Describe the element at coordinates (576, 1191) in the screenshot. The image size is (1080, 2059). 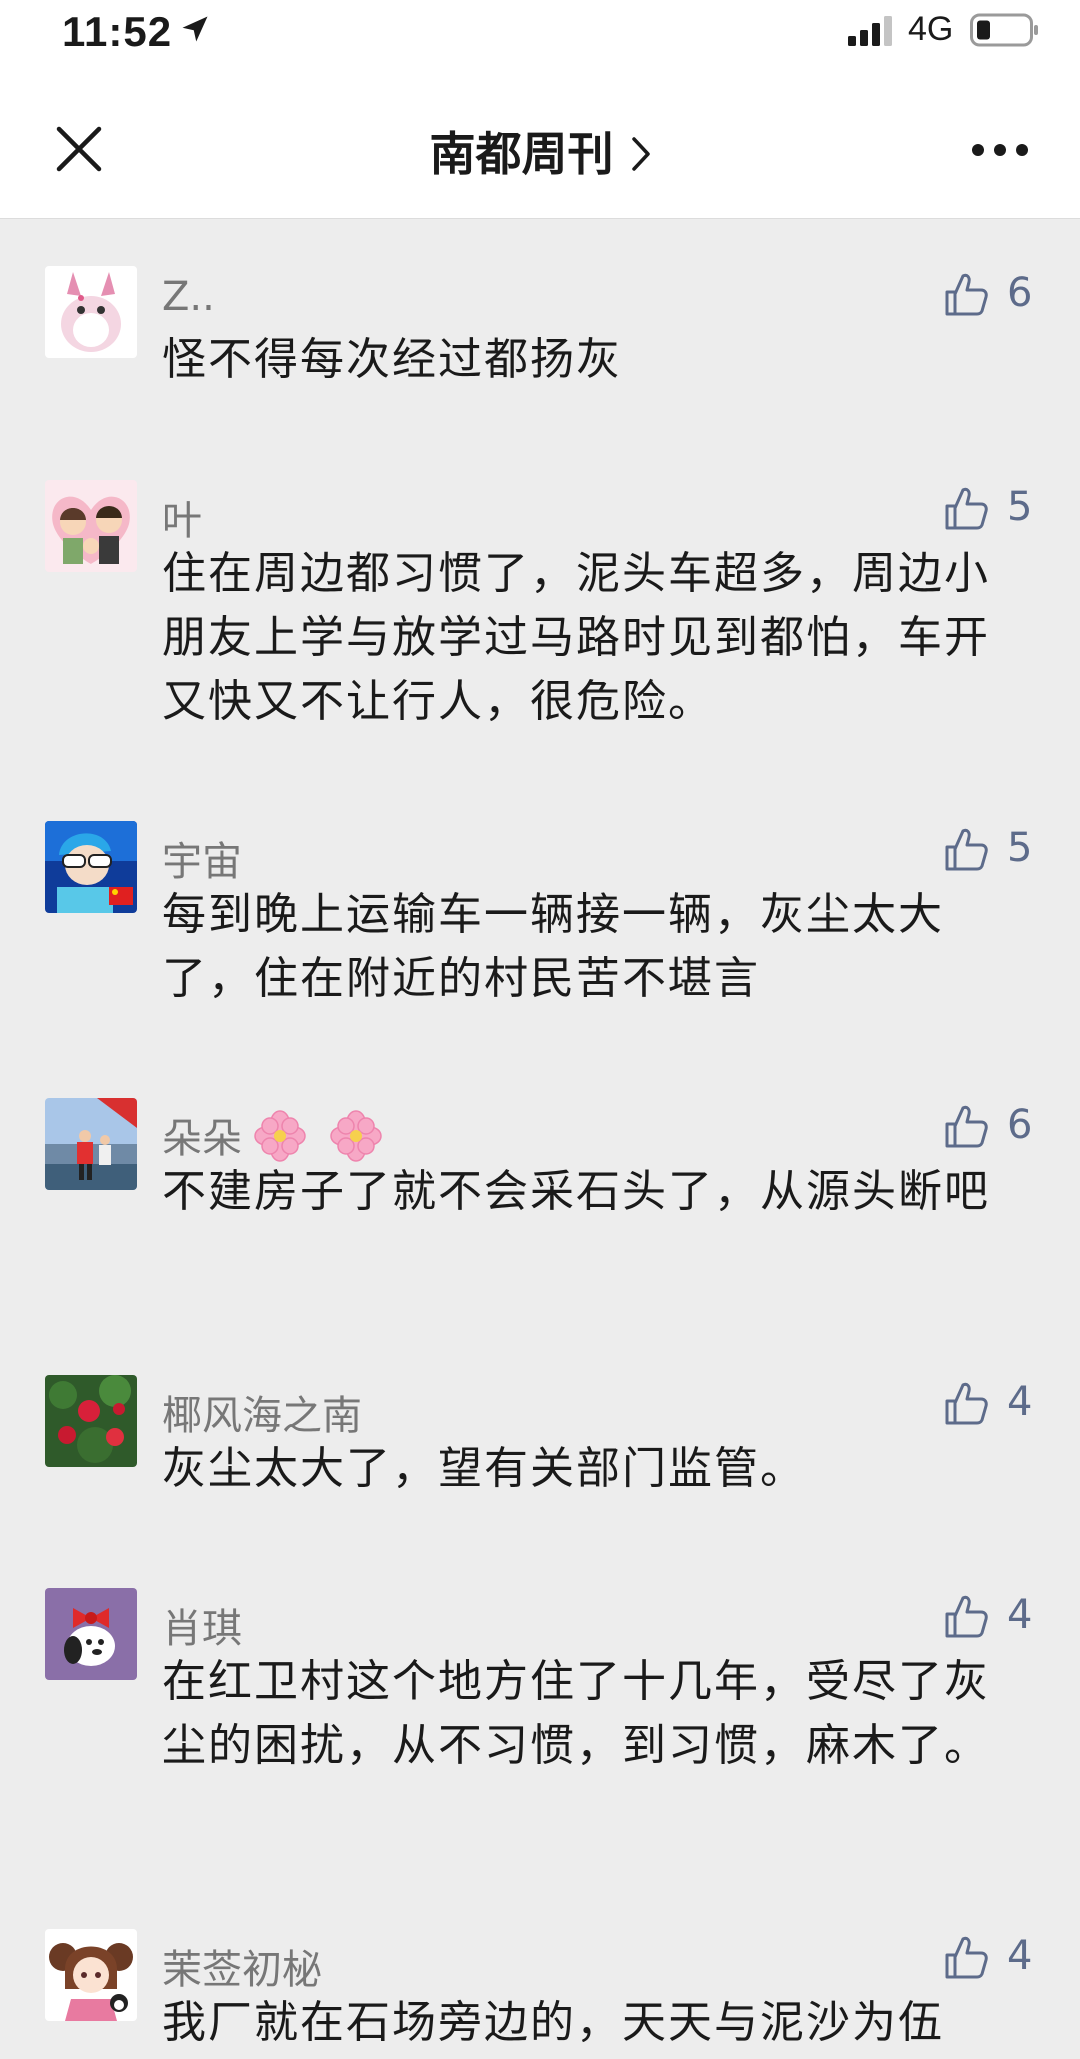
I see `comment-text: 不建房子了就不会采石头了，从源头断吧` at that location.